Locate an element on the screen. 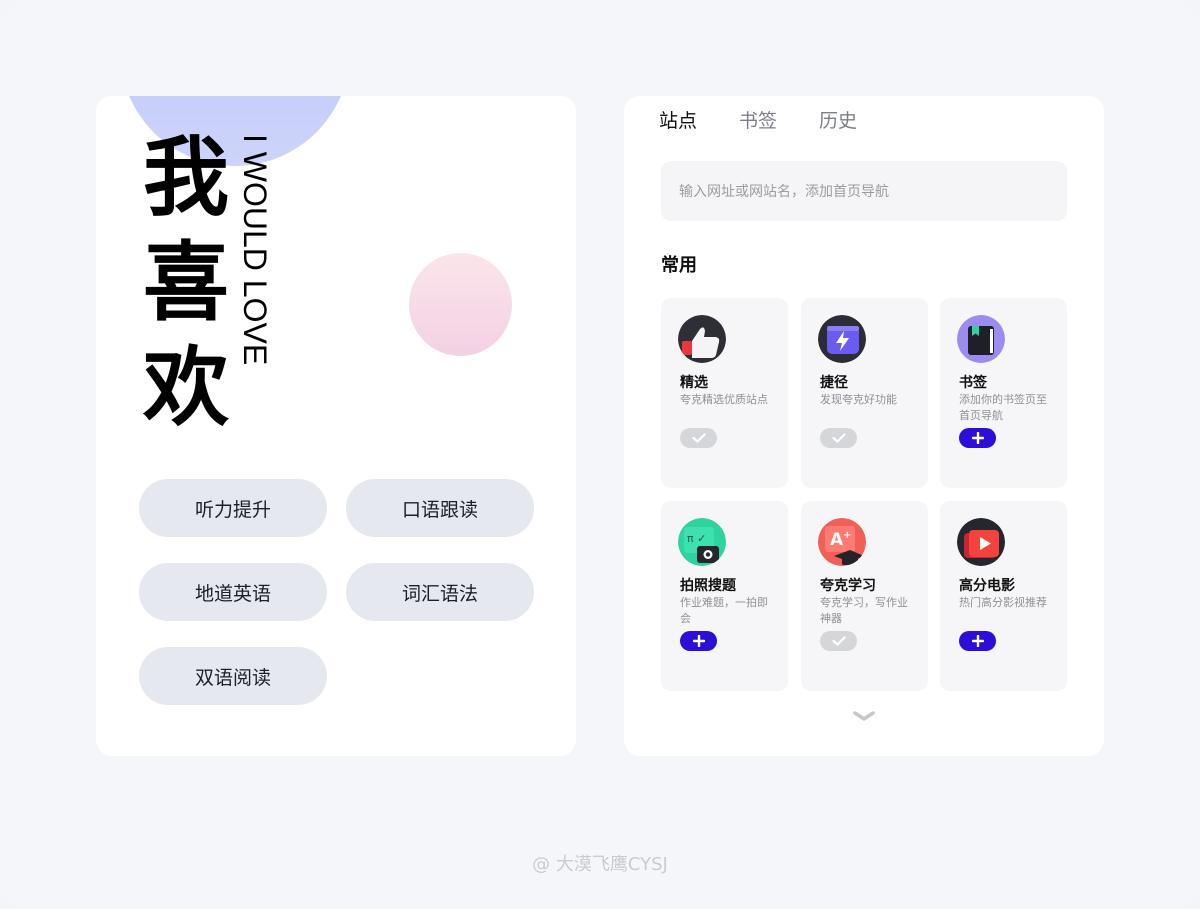  tab-history: 历史 is located at coordinates (838, 119).